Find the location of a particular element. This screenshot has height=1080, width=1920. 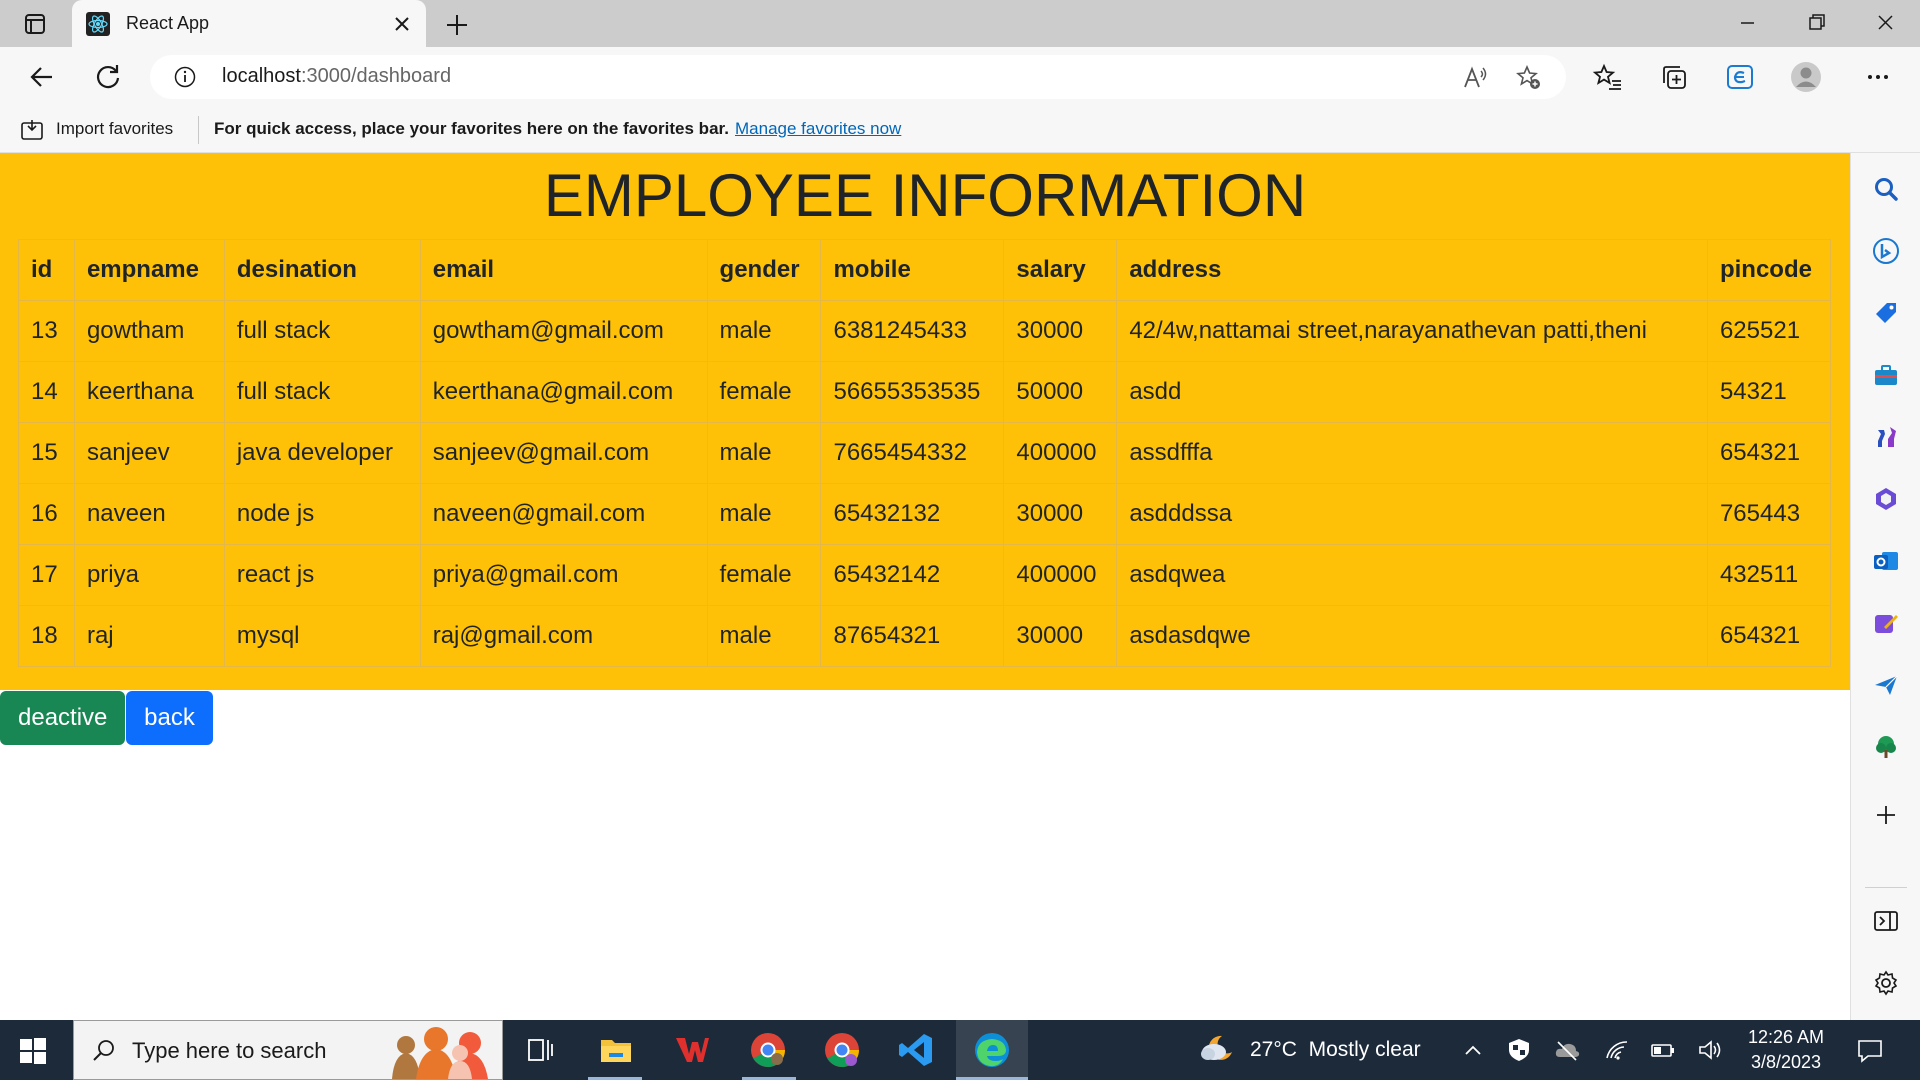

site-info-icon is located at coordinates (185, 77).